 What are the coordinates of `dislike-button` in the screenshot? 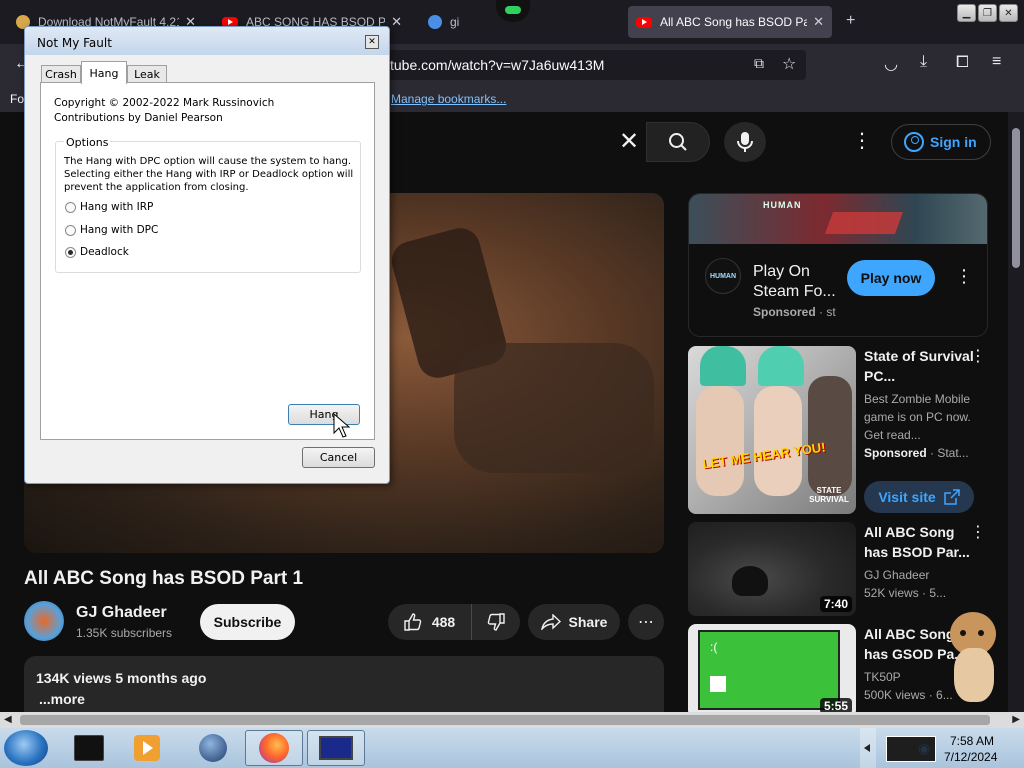 It's located at (496, 622).